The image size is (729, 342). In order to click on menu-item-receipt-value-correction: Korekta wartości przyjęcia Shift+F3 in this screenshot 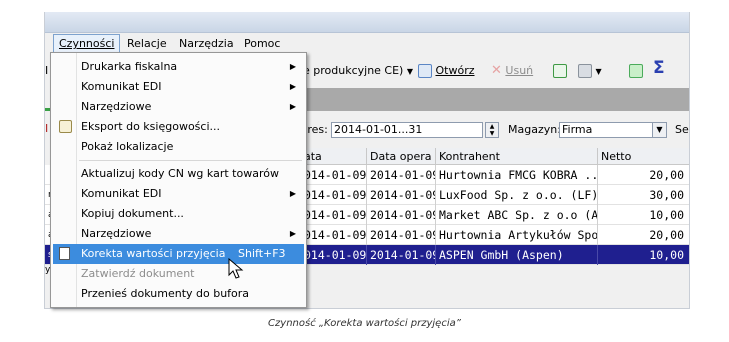, I will do `click(178, 254)`.